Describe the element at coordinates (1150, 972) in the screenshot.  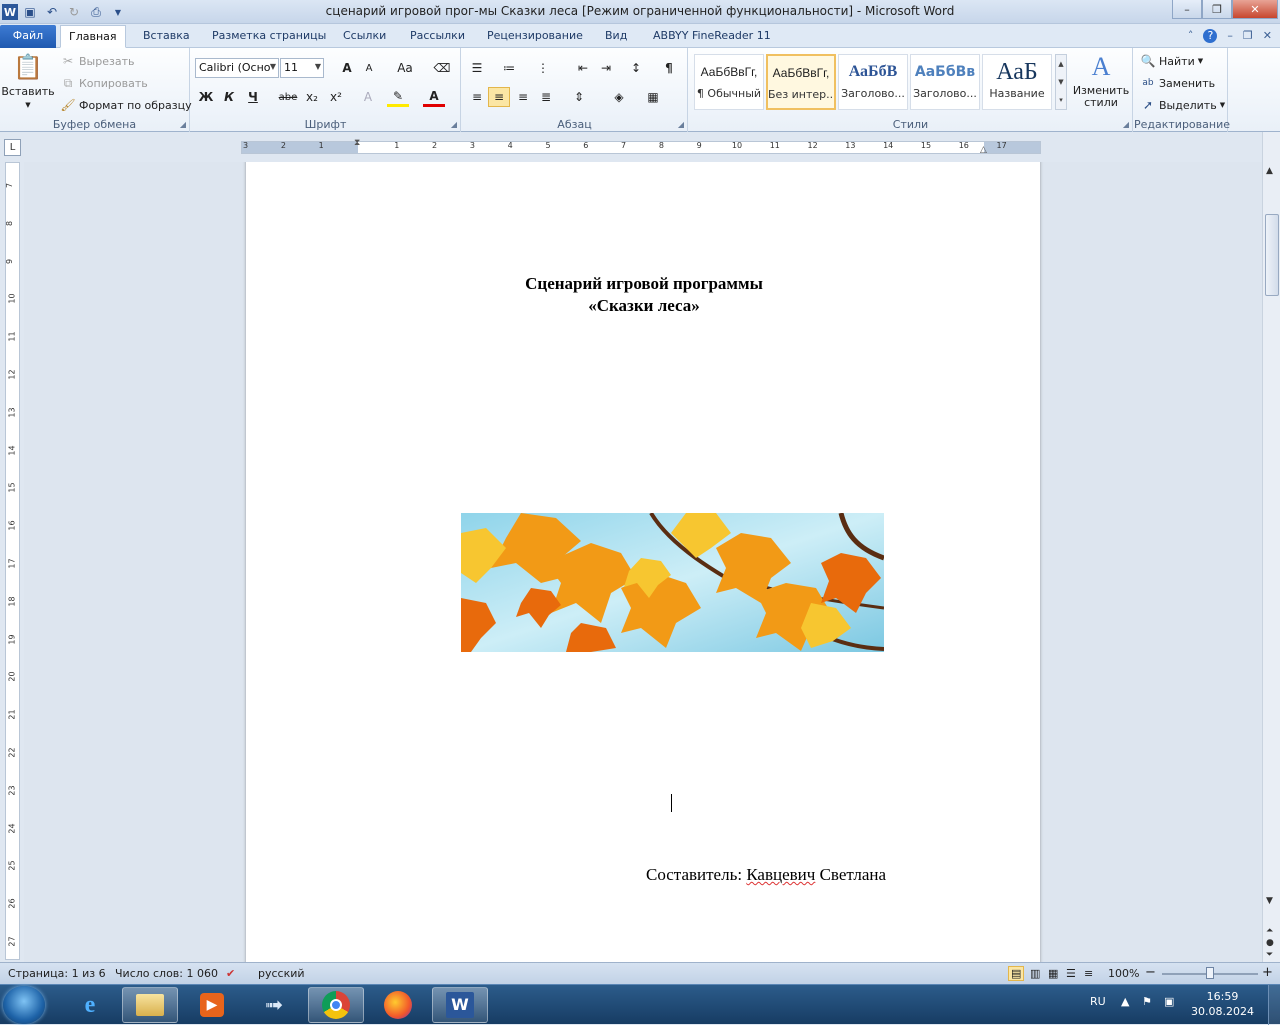
I see `zoom-out-button: −` at that location.